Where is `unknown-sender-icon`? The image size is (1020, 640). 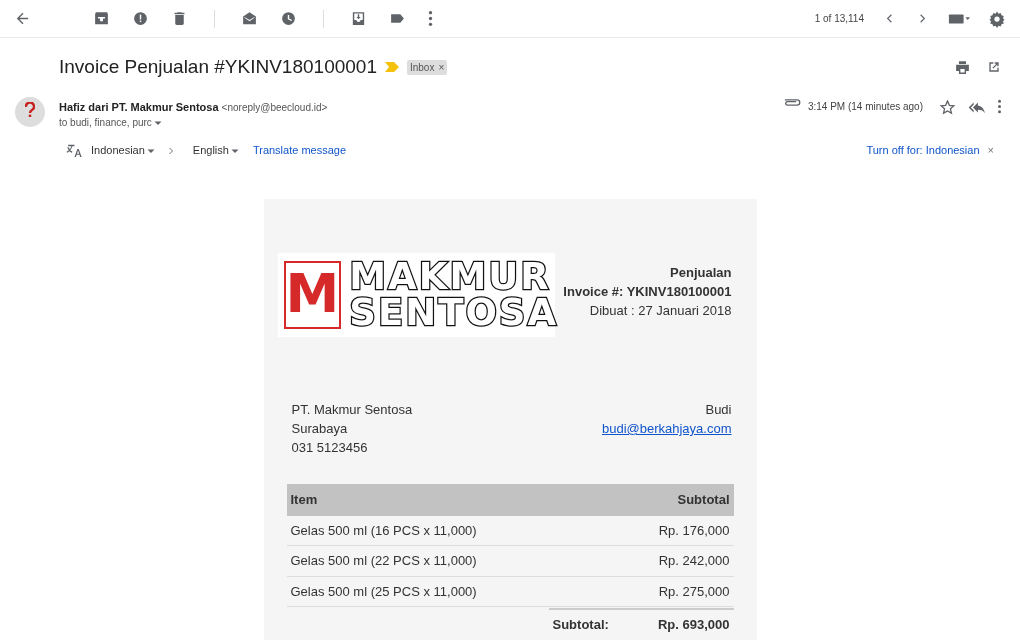 unknown-sender-icon is located at coordinates (30, 110).